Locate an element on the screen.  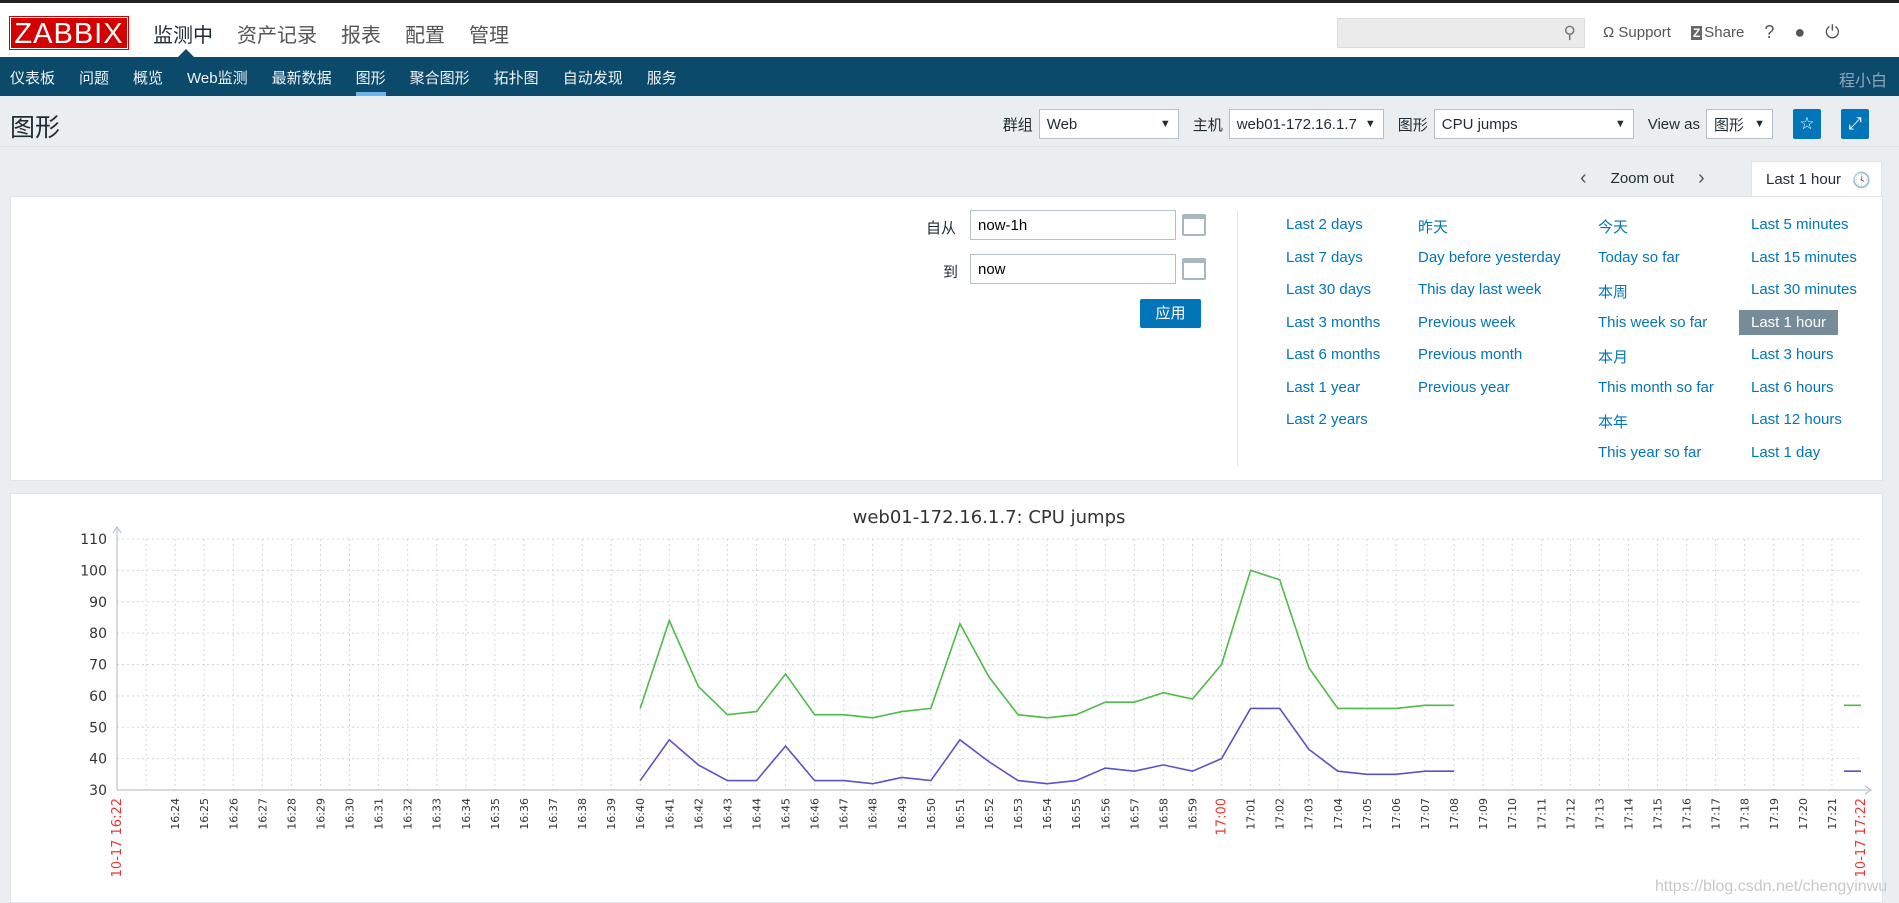
quick-range-link: Last 12 hours is located at coordinates (1796, 419).